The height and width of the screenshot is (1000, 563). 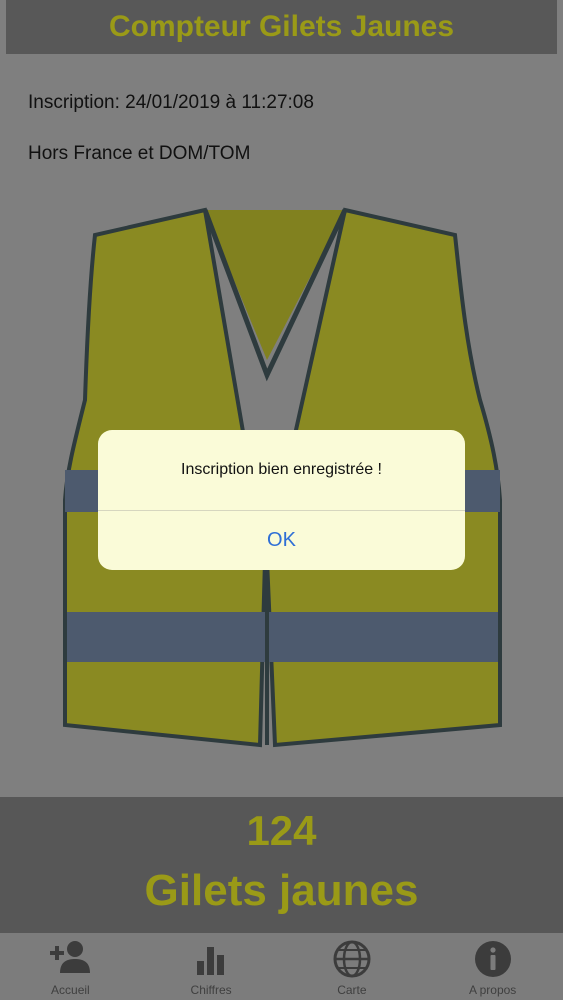 I want to click on globe-icon, so click(x=352, y=959).